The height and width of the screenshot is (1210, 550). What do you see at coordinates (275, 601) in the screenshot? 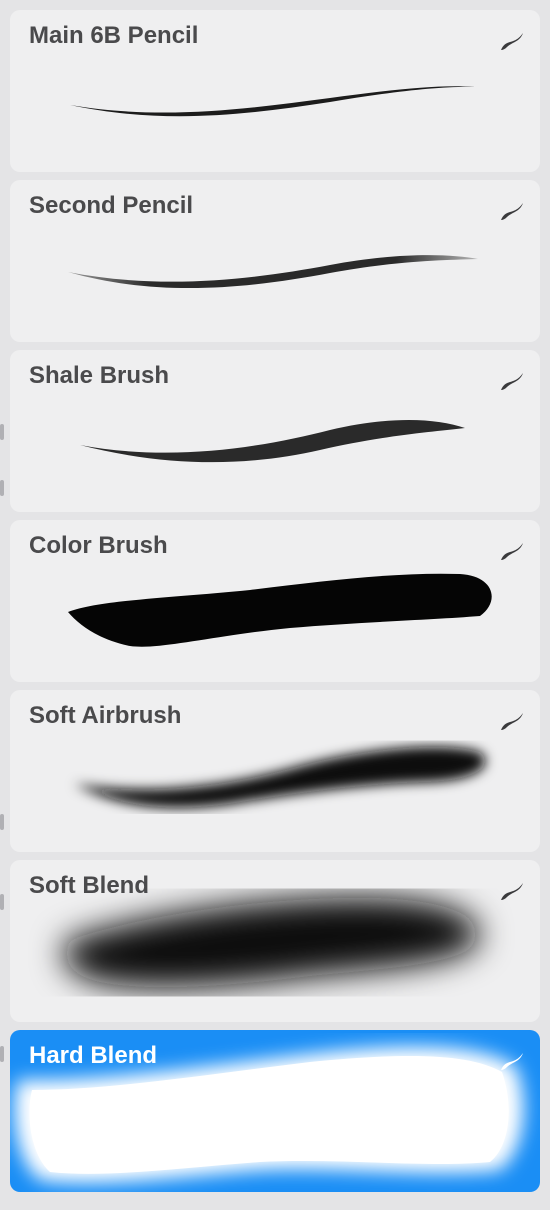
I see `brush-card-color-brush: Color Brush` at bounding box center [275, 601].